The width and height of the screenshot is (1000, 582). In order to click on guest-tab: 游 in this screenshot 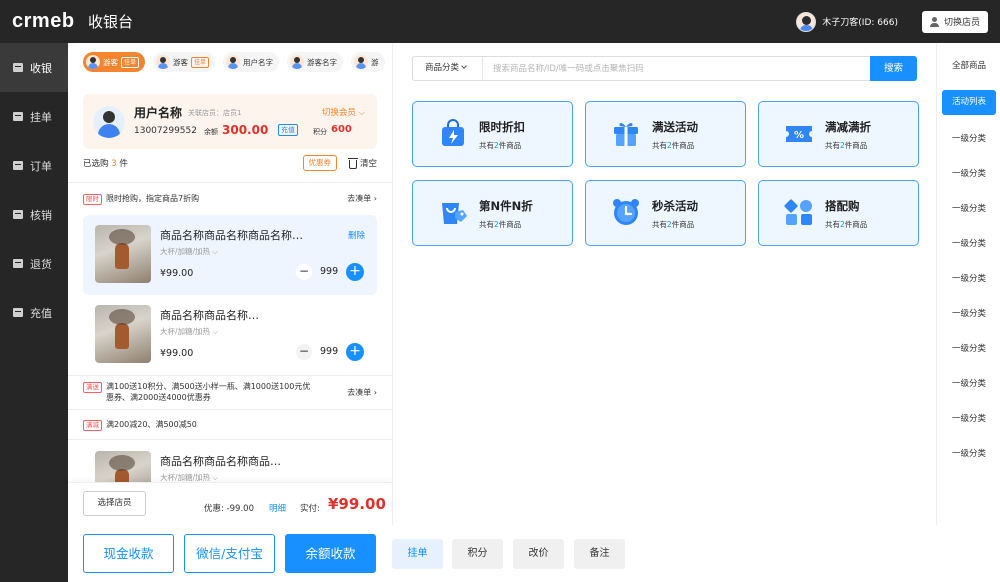, I will do `click(368, 62)`.